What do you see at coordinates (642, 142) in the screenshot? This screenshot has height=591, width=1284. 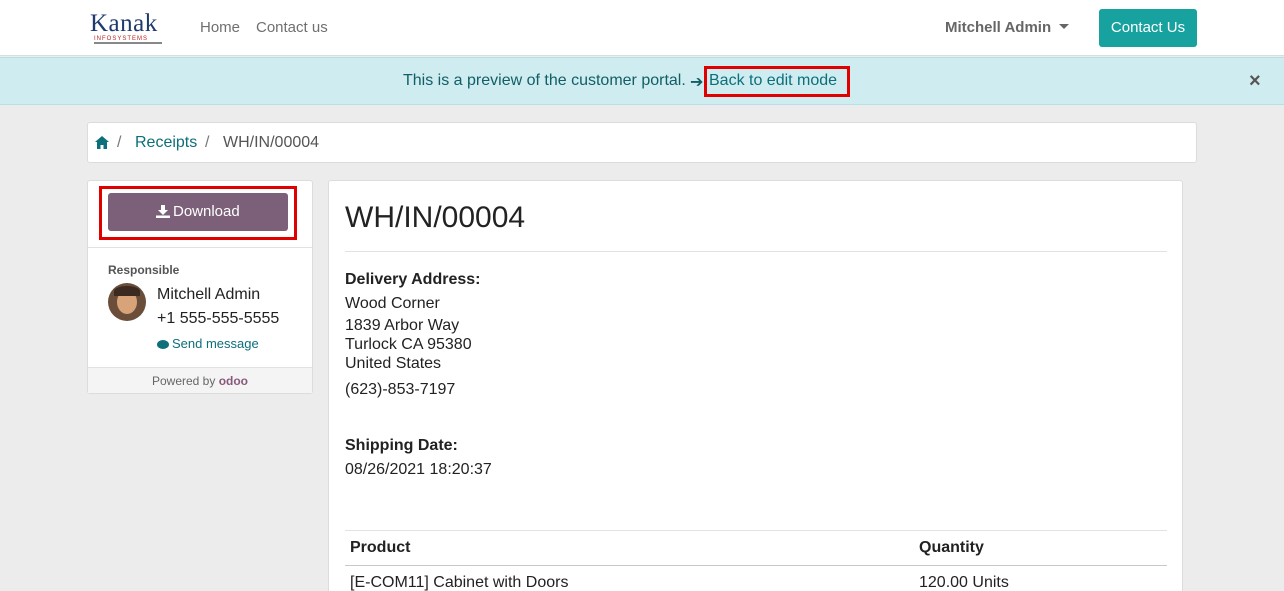 I see `breadcrumb: / Receipts / WH/IN/00004` at bounding box center [642, 142].